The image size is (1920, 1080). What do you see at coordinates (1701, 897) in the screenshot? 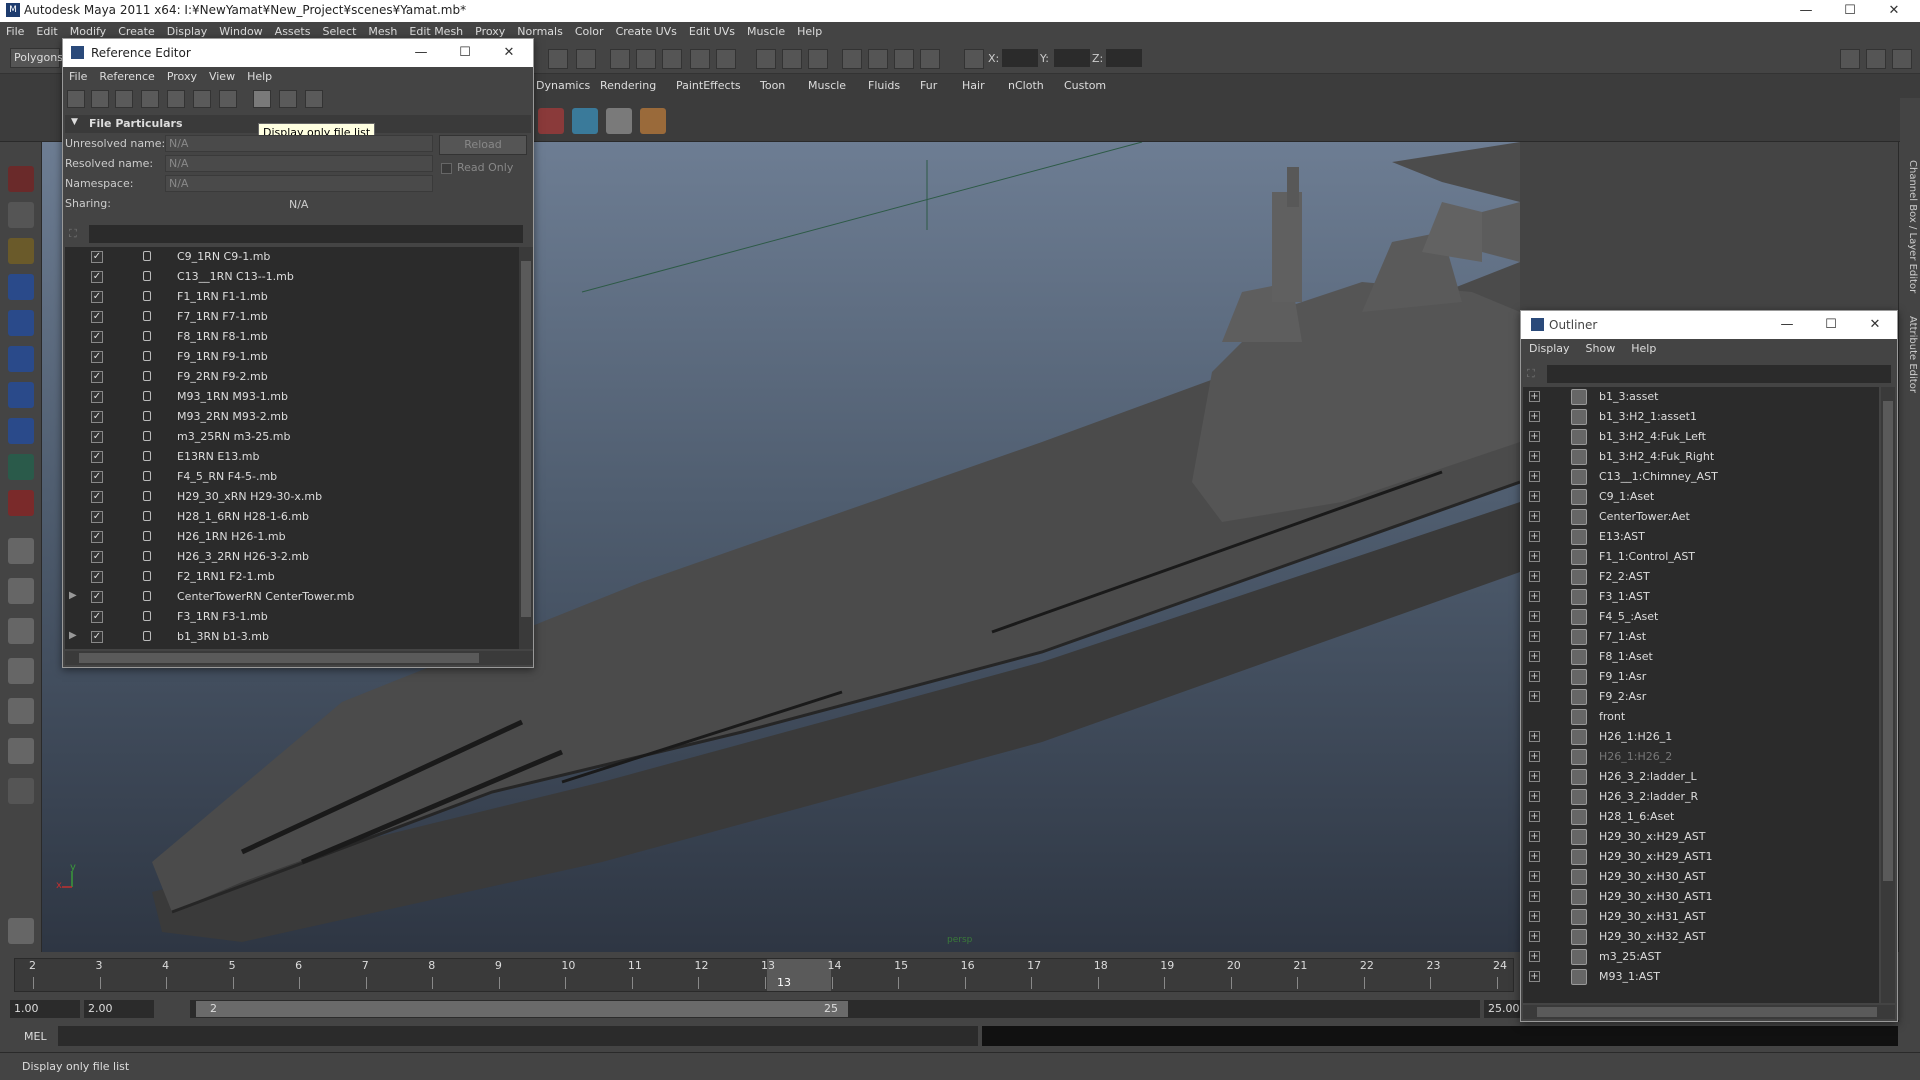
I see `outliner-item: + H29_30_x:H30_AST1` at bounding box center [1701, 897].